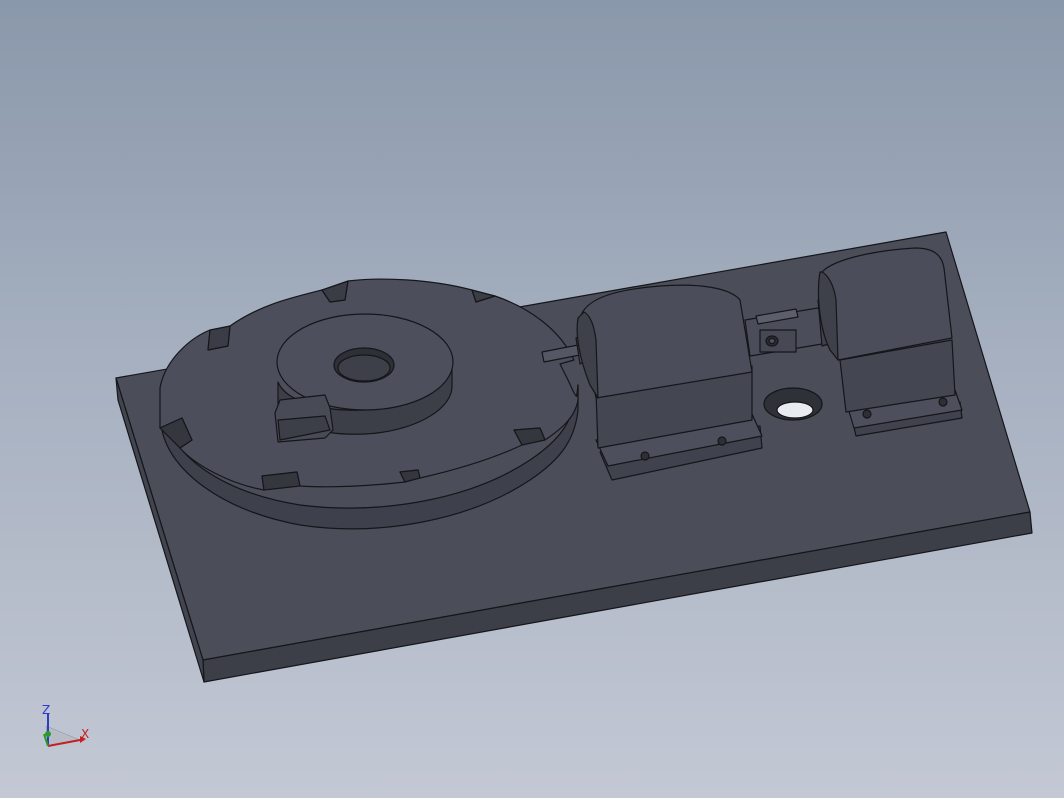 Image resolution: width=1064 pixels, height=798 pixels. Describe the element at coordinates (48, 734) in the screenshot. I see `triad-origin` at that location.